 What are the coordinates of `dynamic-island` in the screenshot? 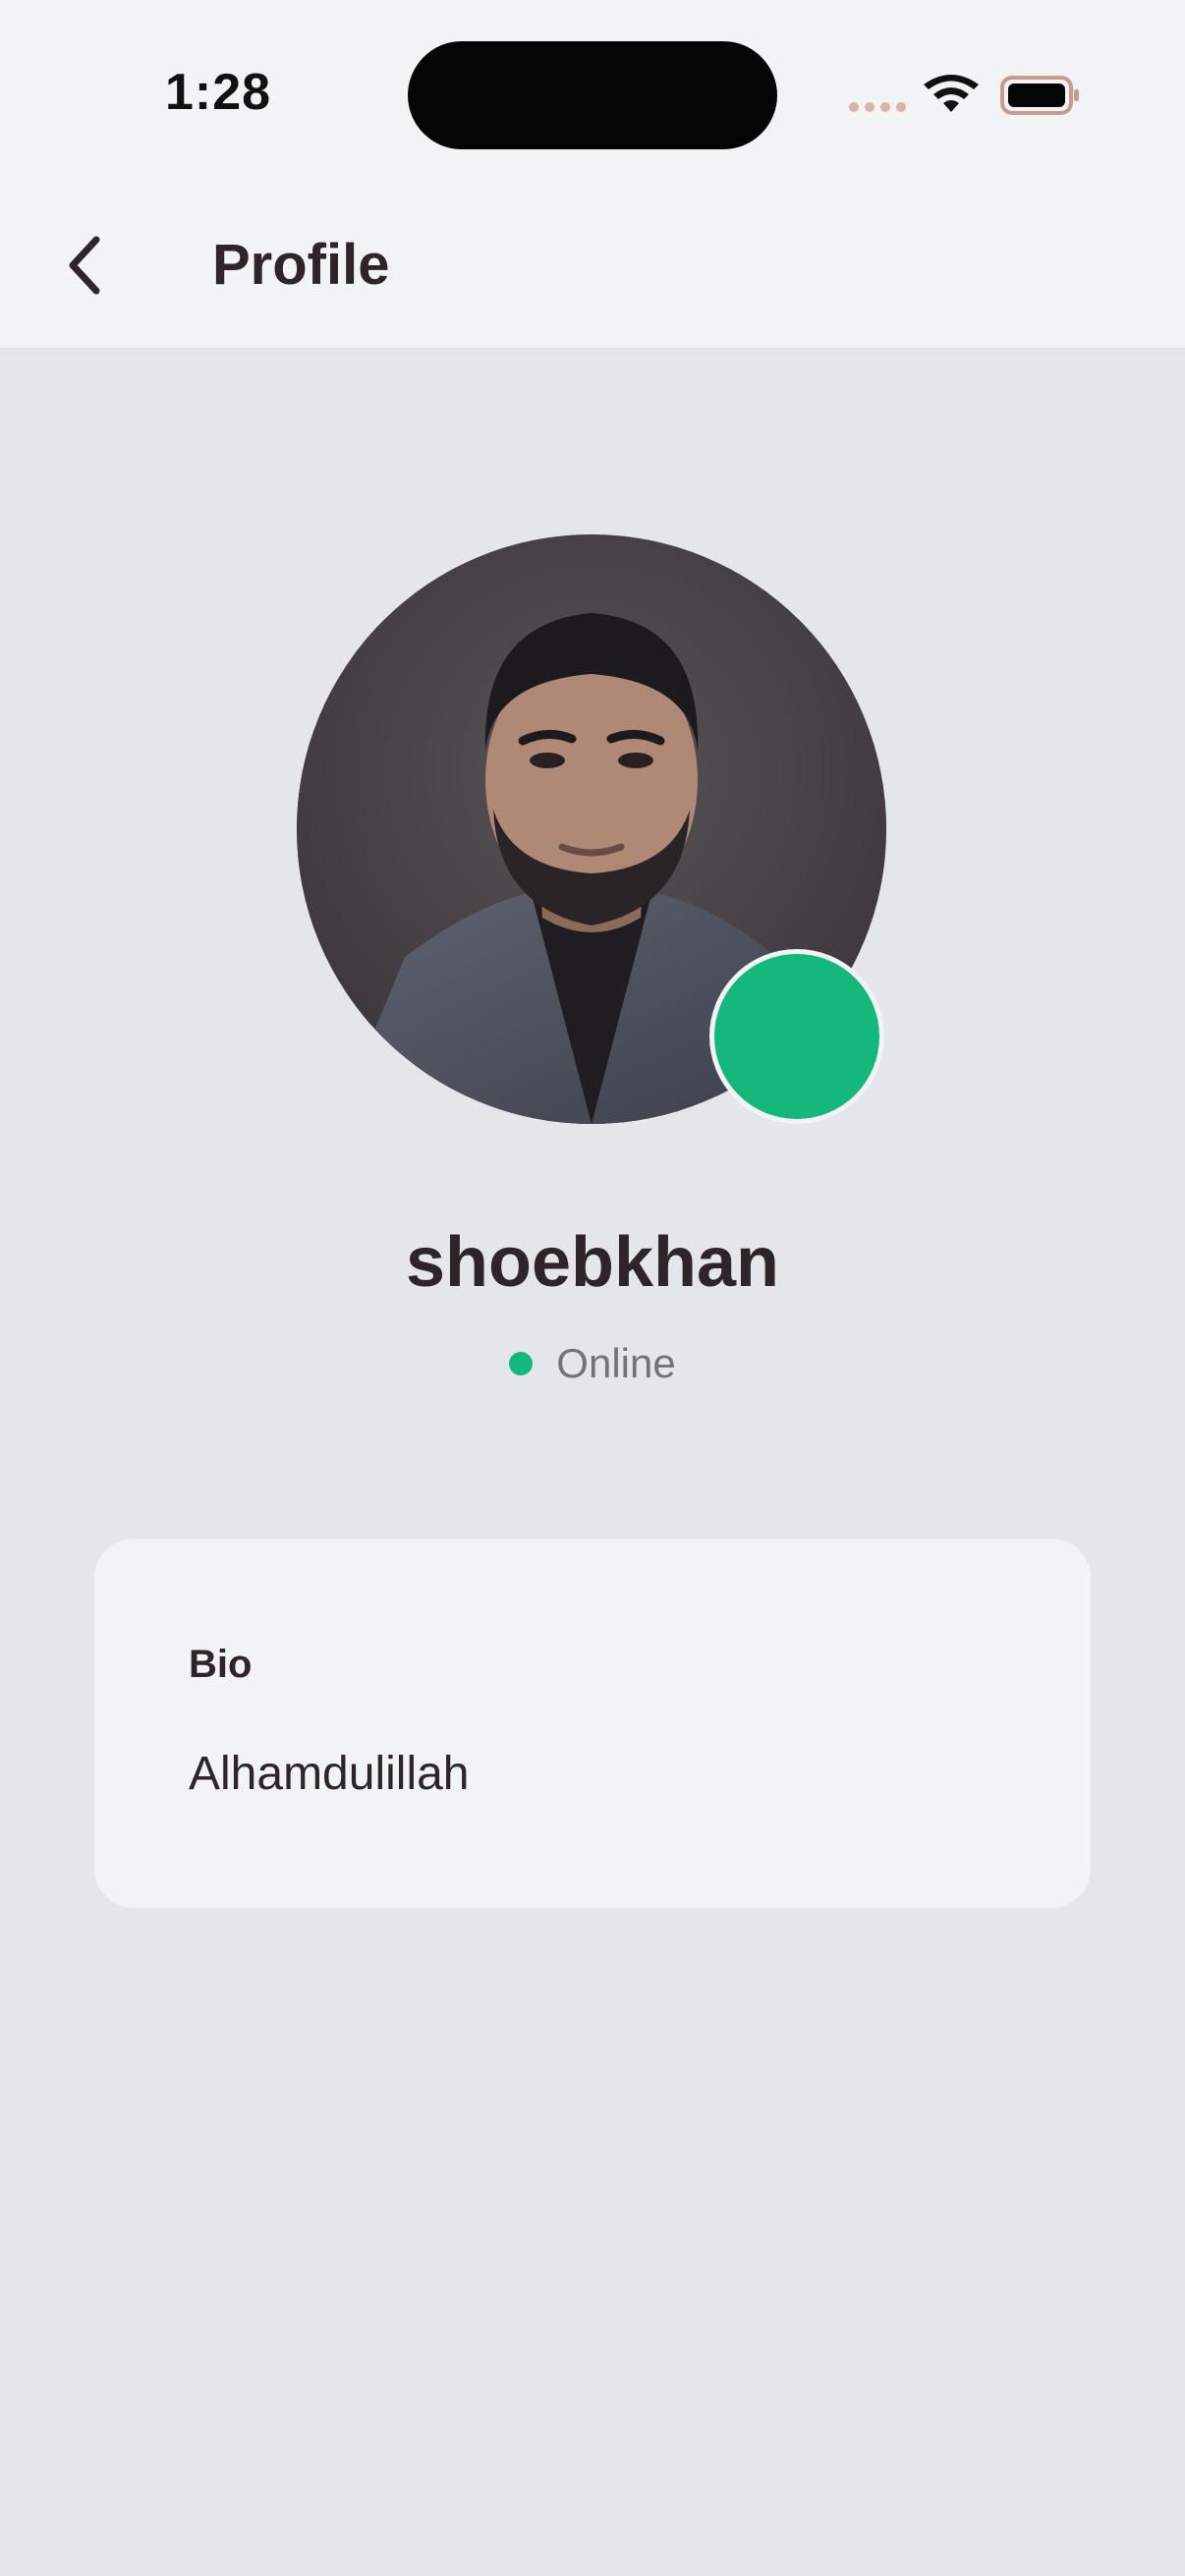 It's located at (592, 95).